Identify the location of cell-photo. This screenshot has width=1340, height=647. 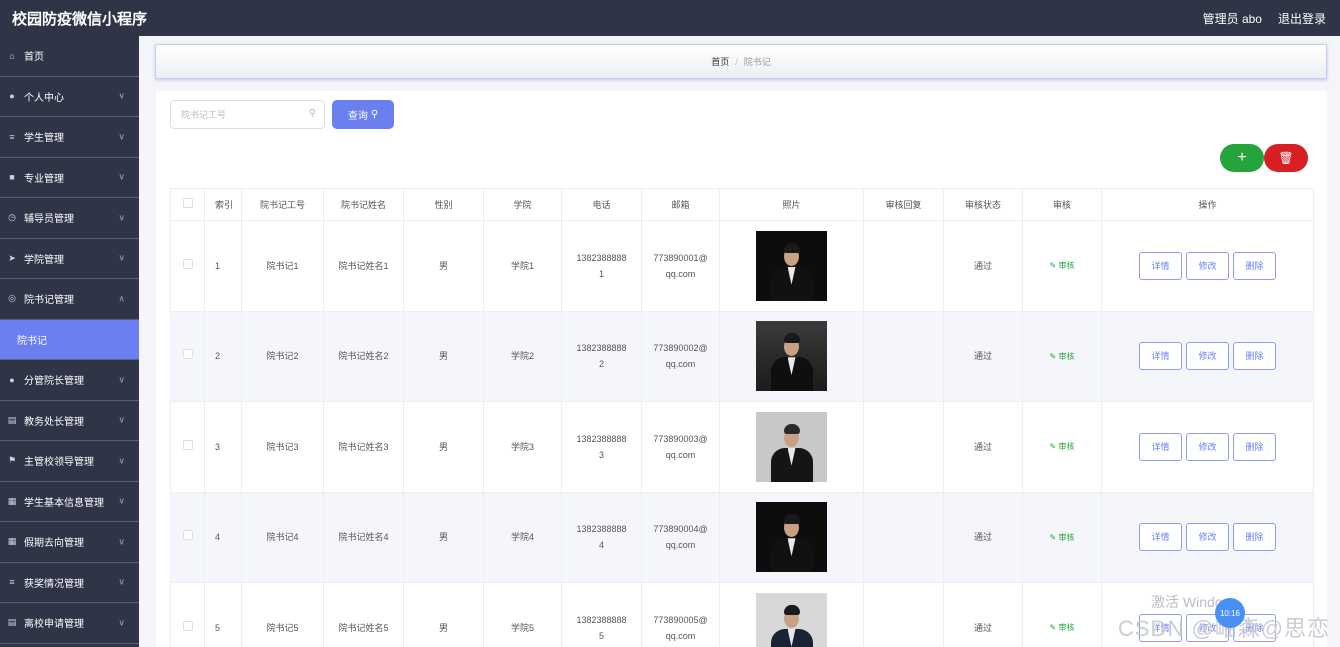
(791, 266).